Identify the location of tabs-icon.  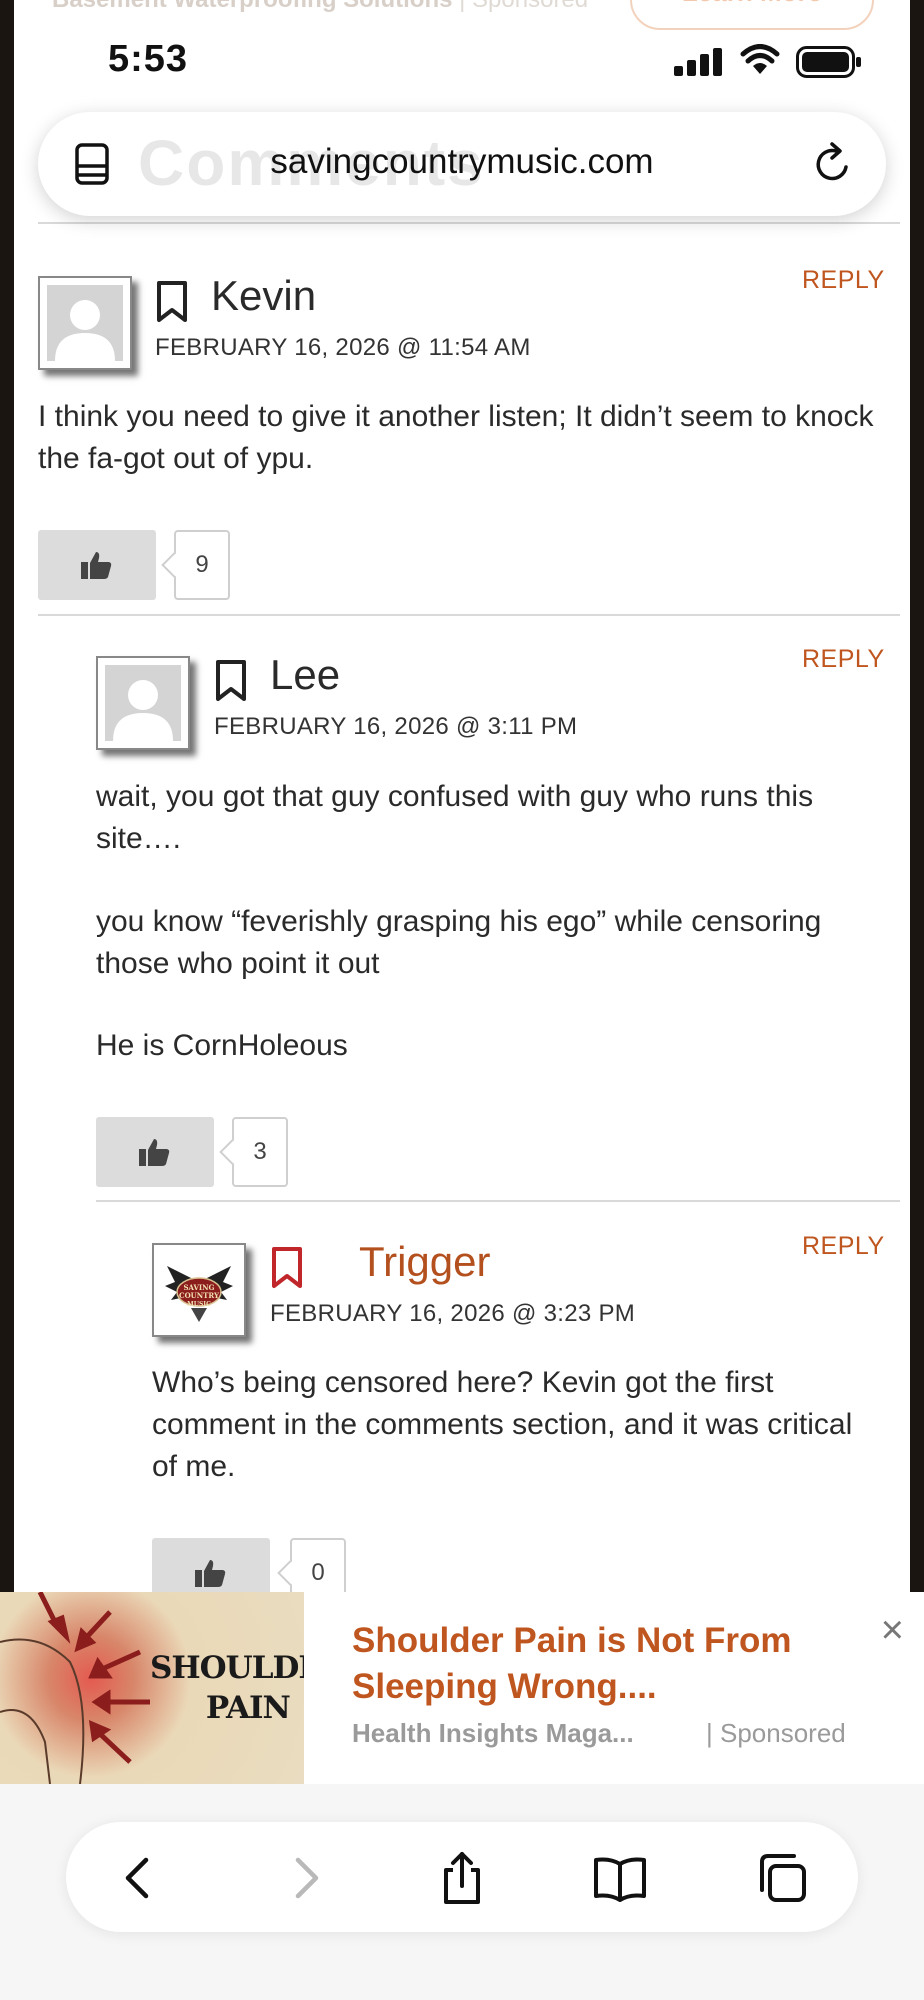
(782, 1878).